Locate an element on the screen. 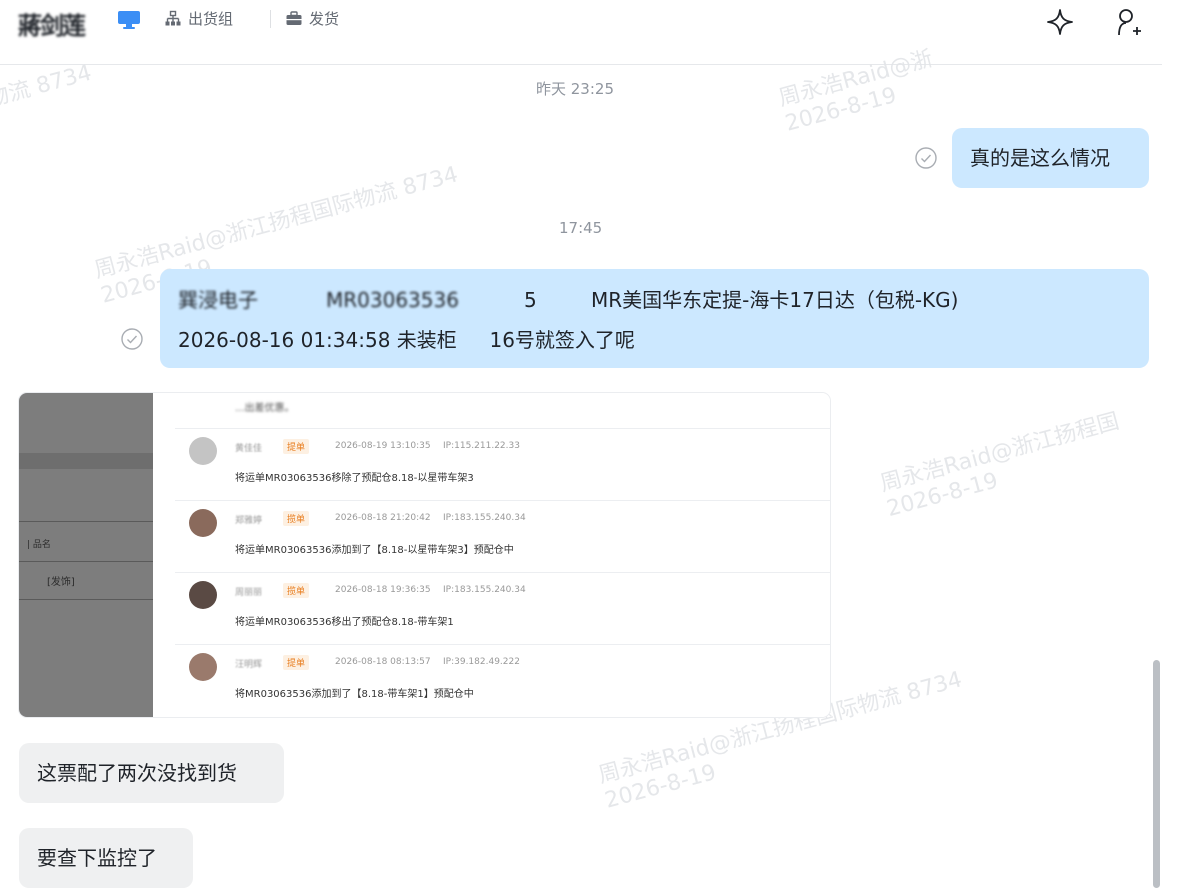  log-user: 汪明辉 is located at coordinates (249, 665).